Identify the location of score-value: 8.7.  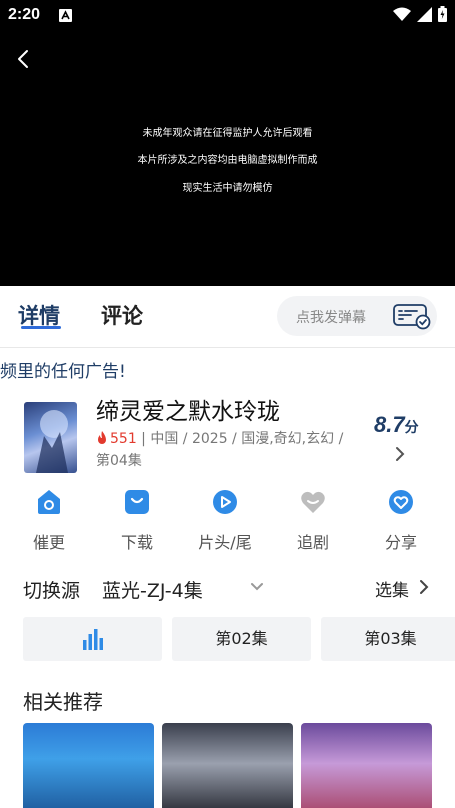
(389, 424).